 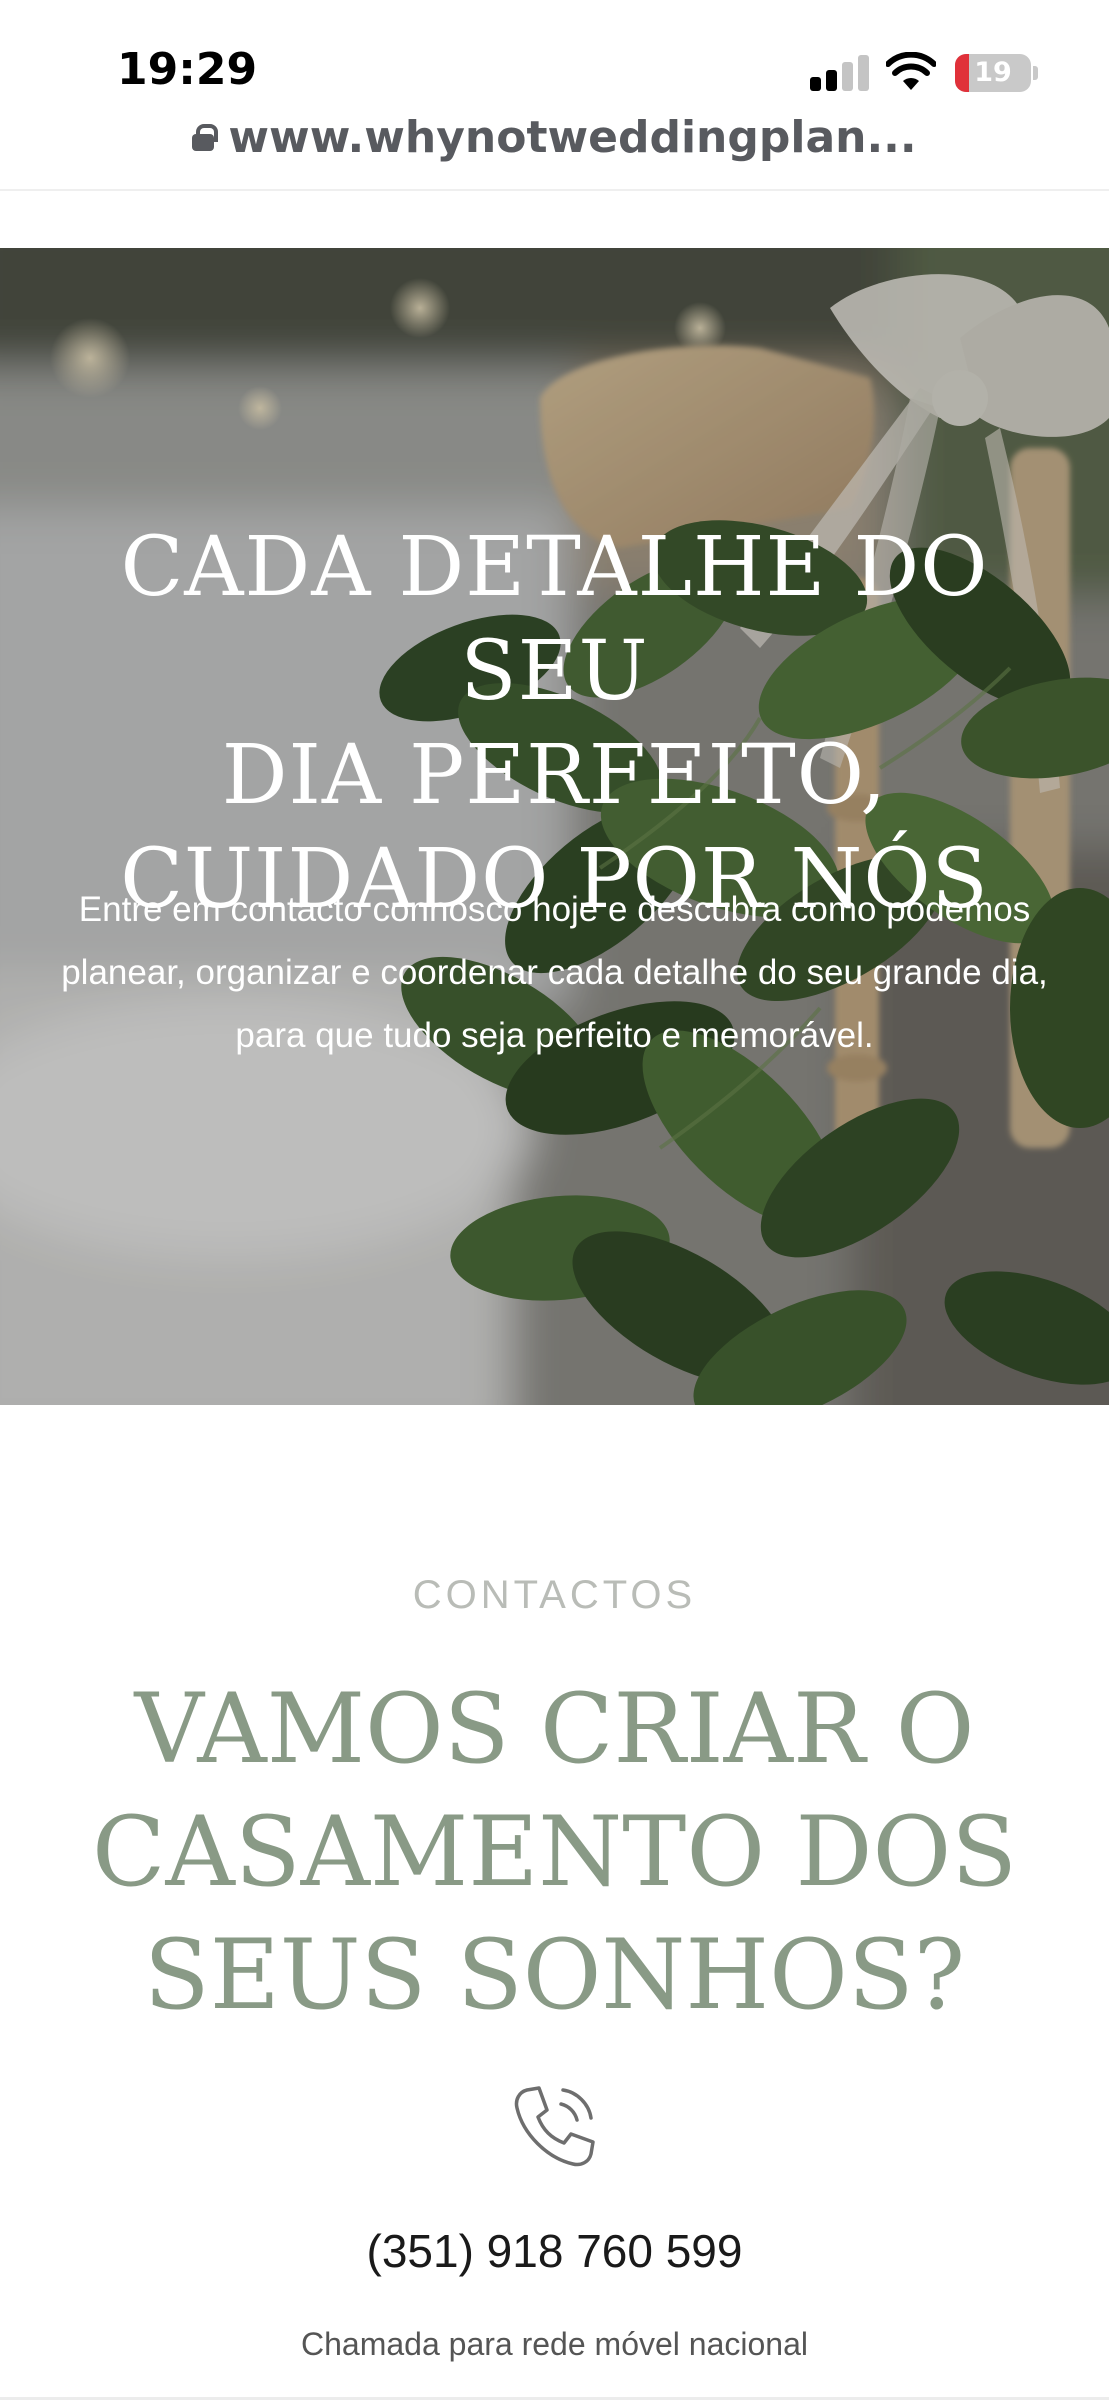 I want to click on battery-level-text: 19, so click(x=993, y=72).